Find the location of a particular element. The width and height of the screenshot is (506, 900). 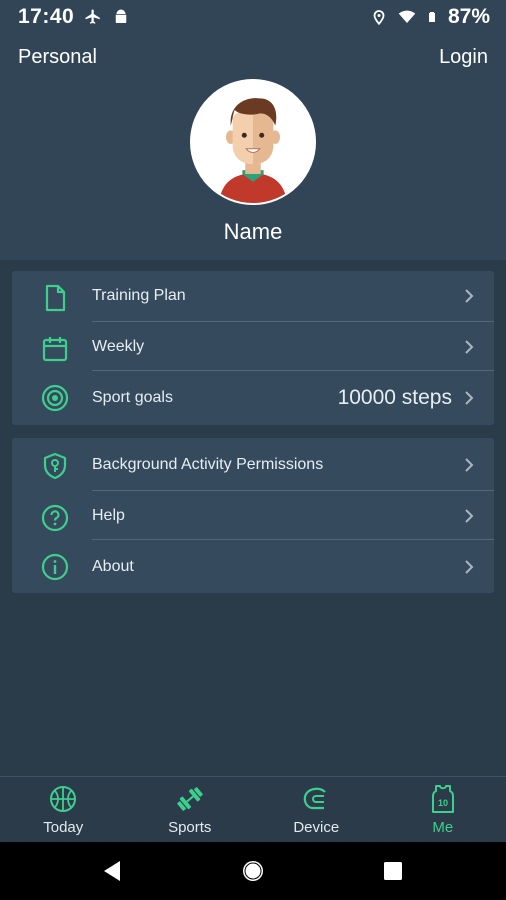

help-icon is located at coordinates (55, 518).